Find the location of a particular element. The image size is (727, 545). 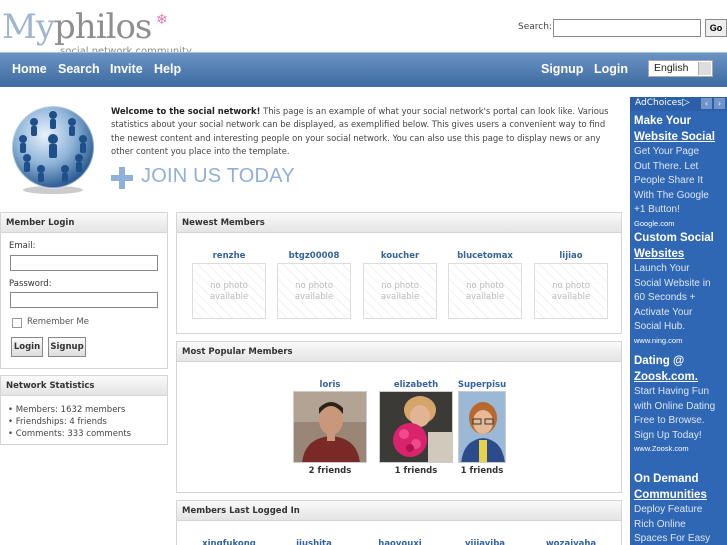

snowflake-icon: ❄ is located at coordinates (162, 20).